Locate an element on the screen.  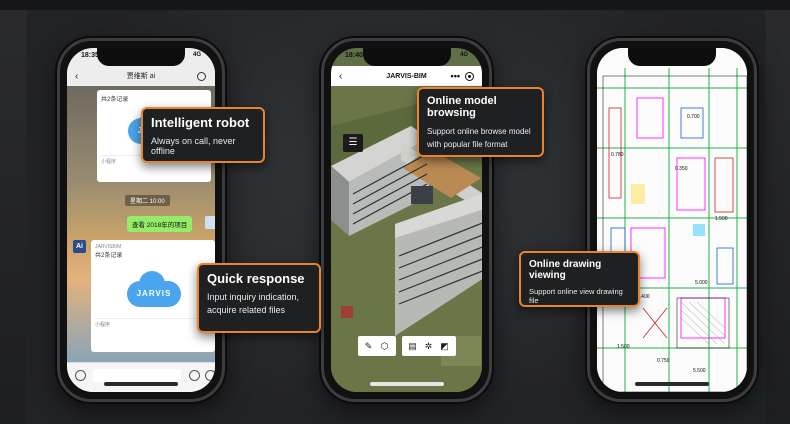
more-icon: ••• is located at coordinates (455, 76).